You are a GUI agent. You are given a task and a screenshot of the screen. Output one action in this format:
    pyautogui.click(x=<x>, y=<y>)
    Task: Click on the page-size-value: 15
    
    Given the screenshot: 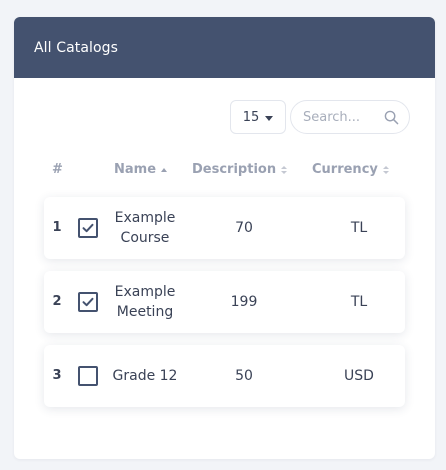 What is the action you would take?
    pyautogui.click(x=251, y=117)
    